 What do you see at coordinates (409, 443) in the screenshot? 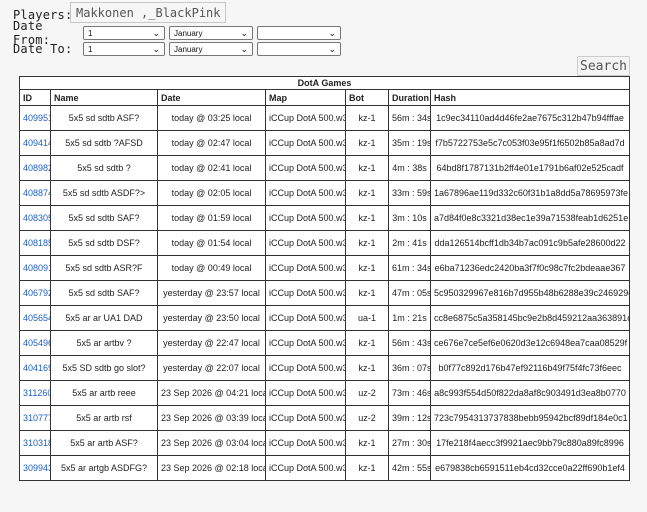
I see `cell-duration: 27m : 30s` at bounding box center [409, 443].